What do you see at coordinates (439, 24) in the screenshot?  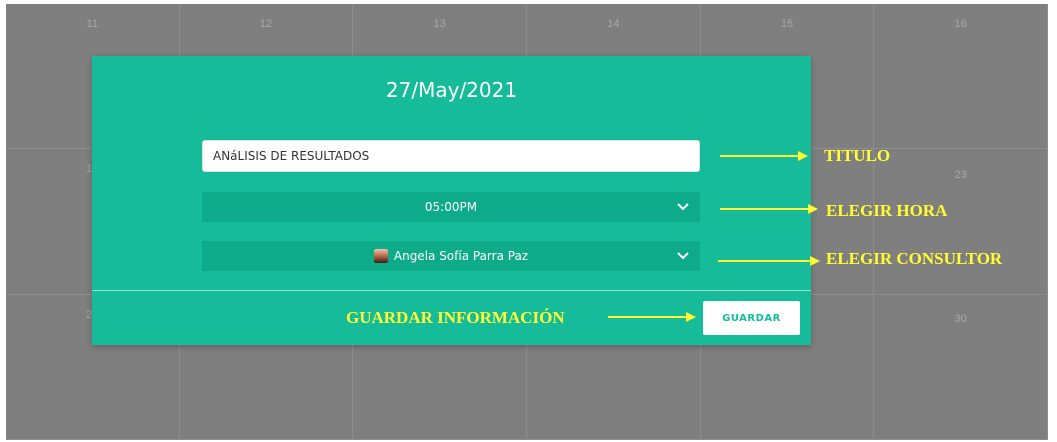 I see `day-number: 13` at bounding box center [439, 24].